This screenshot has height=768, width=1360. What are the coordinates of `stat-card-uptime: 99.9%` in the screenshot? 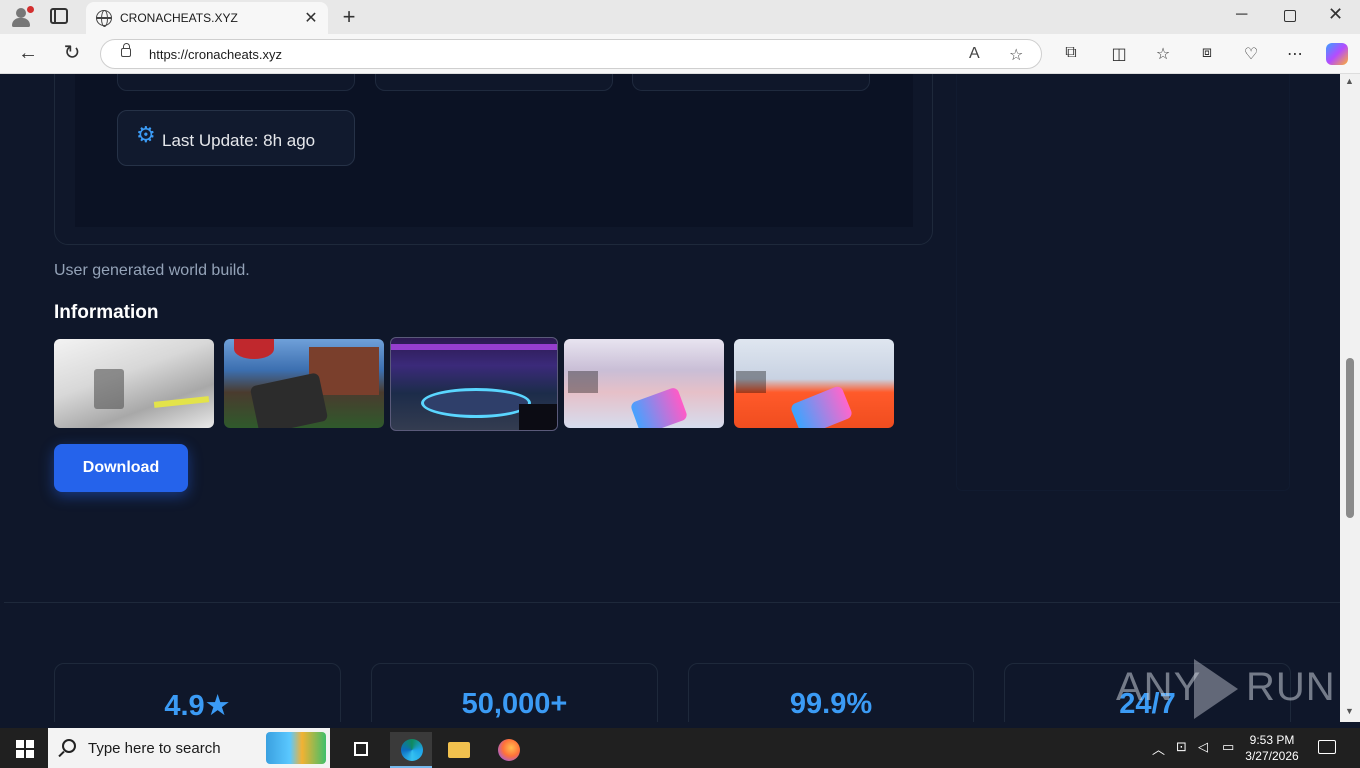 It's located at (831, 692).